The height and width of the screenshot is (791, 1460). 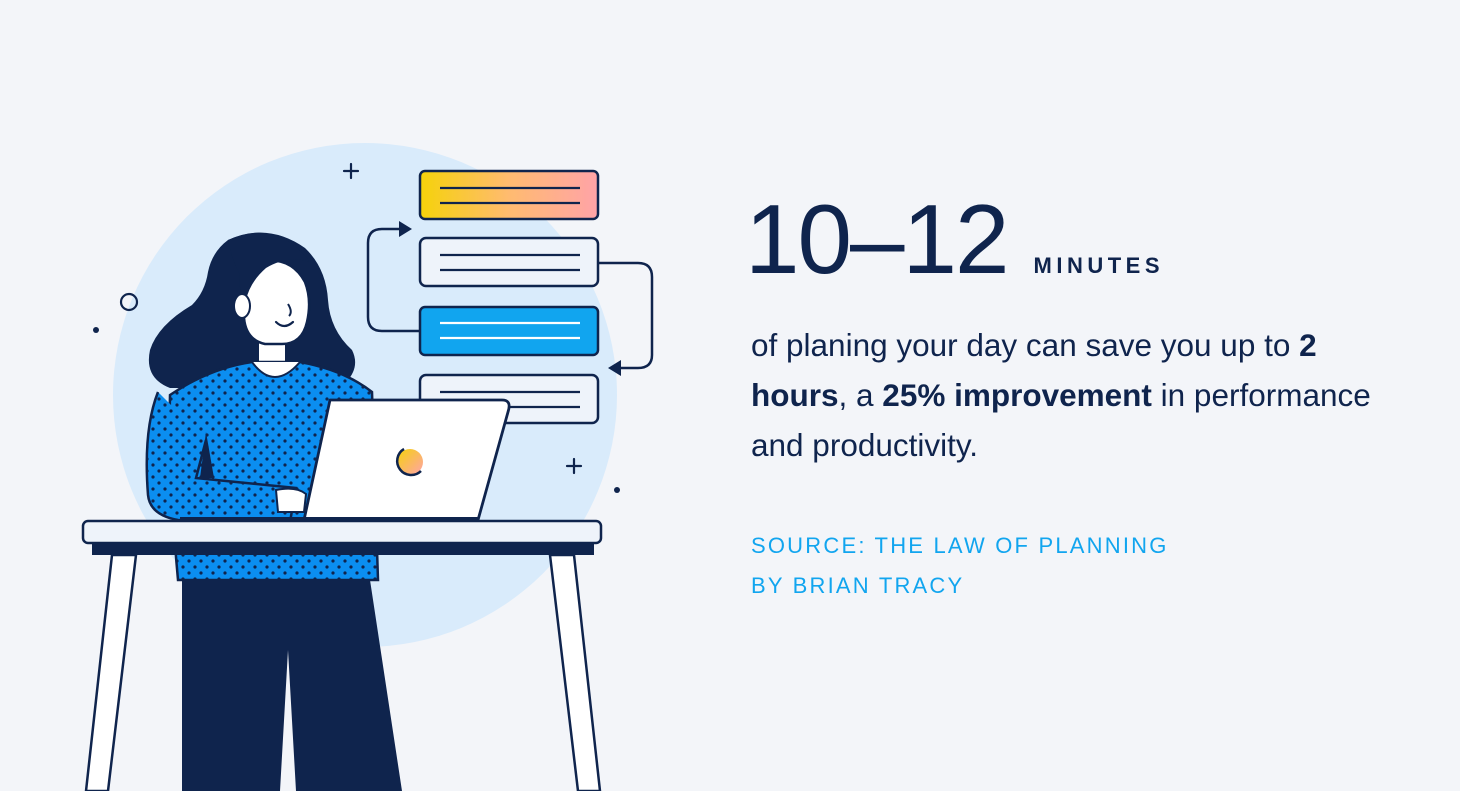 What do you see at coordinates (509, 195) in the screenshot?
I see `task-card-highlight` at bounding box center [509, 195].